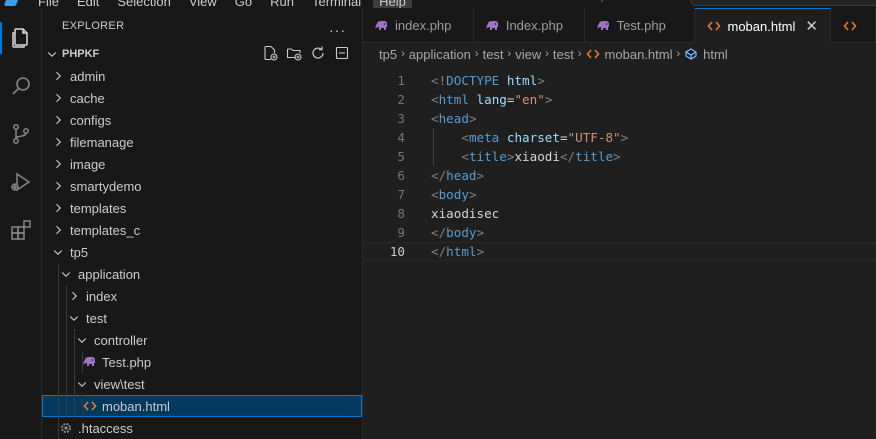 This screenshot has height=439, width=876. What do you see at coordinates (21, 134) in the screenshot?
I see `source-control-icon` at bounding box center [21, 134].